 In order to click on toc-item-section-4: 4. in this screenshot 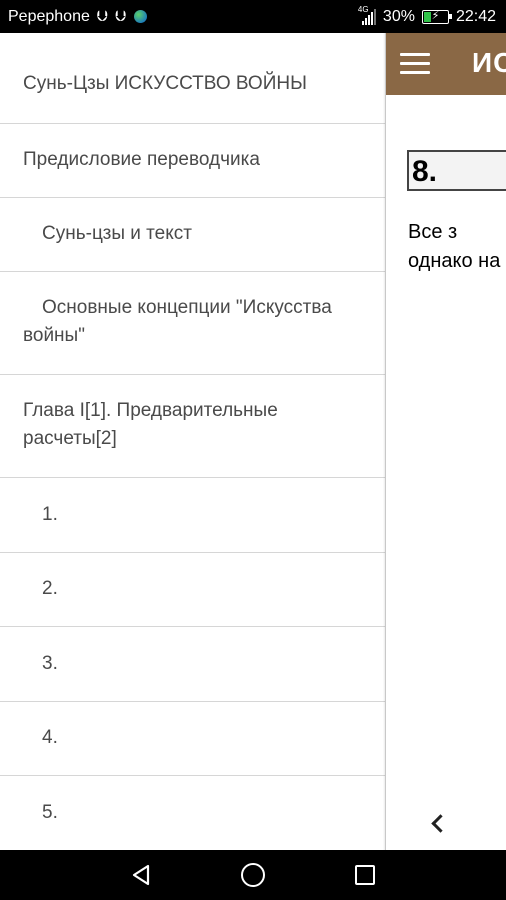, I will do `click(192, 739)`.